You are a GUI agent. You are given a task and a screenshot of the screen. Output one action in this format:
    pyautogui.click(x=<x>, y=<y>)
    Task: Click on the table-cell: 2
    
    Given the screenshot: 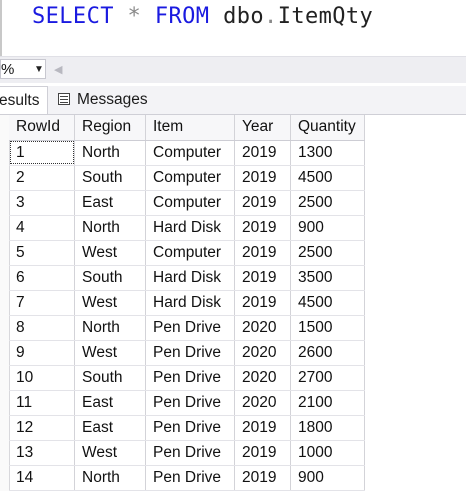 What is the action you would take?
    pyautogui.click(x=42, y=178)
    